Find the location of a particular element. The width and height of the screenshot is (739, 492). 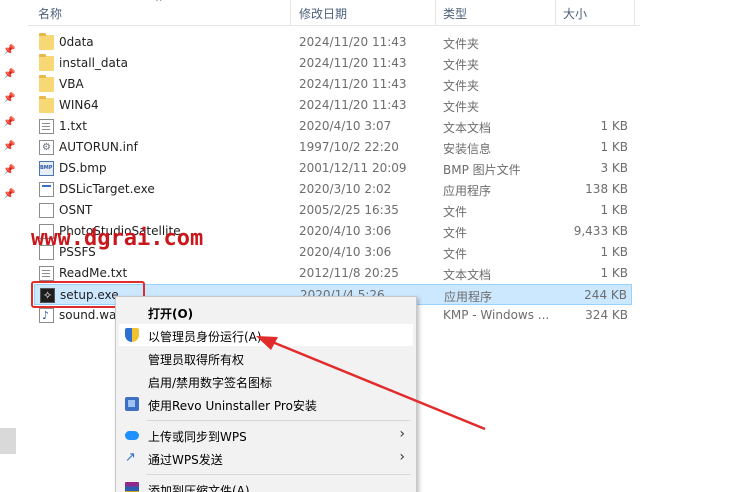

file-name: sound.wa is located at coordinates (88, 315).